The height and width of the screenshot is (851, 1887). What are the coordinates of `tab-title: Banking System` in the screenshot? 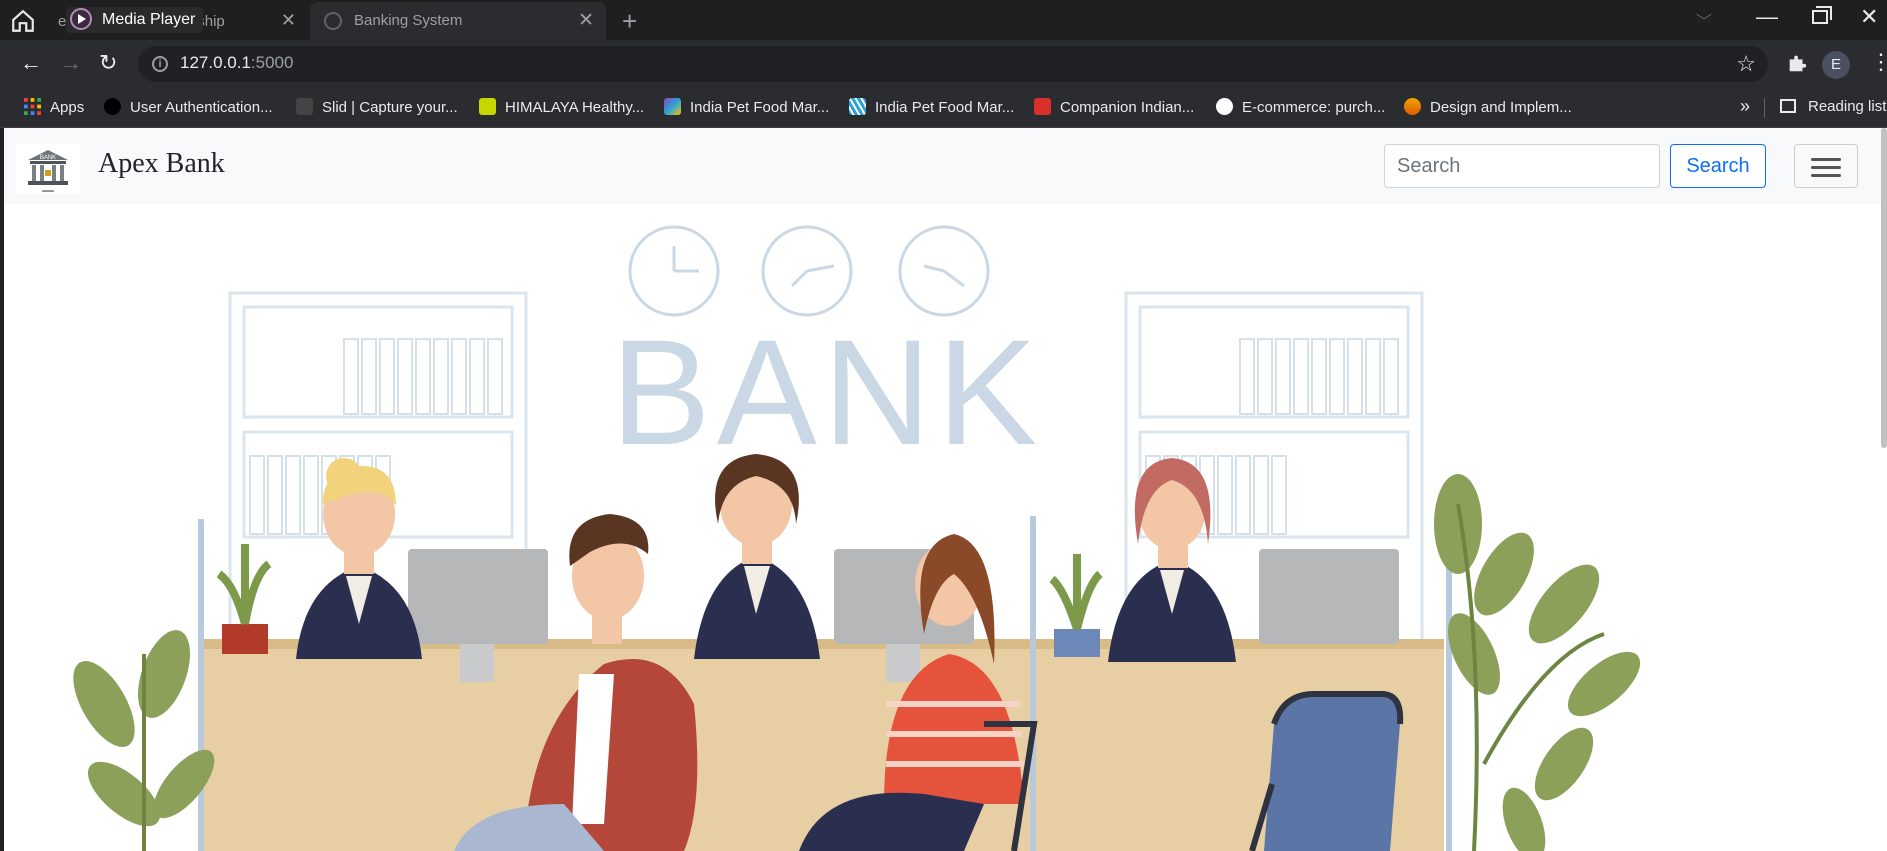 It's located at (408, 20).